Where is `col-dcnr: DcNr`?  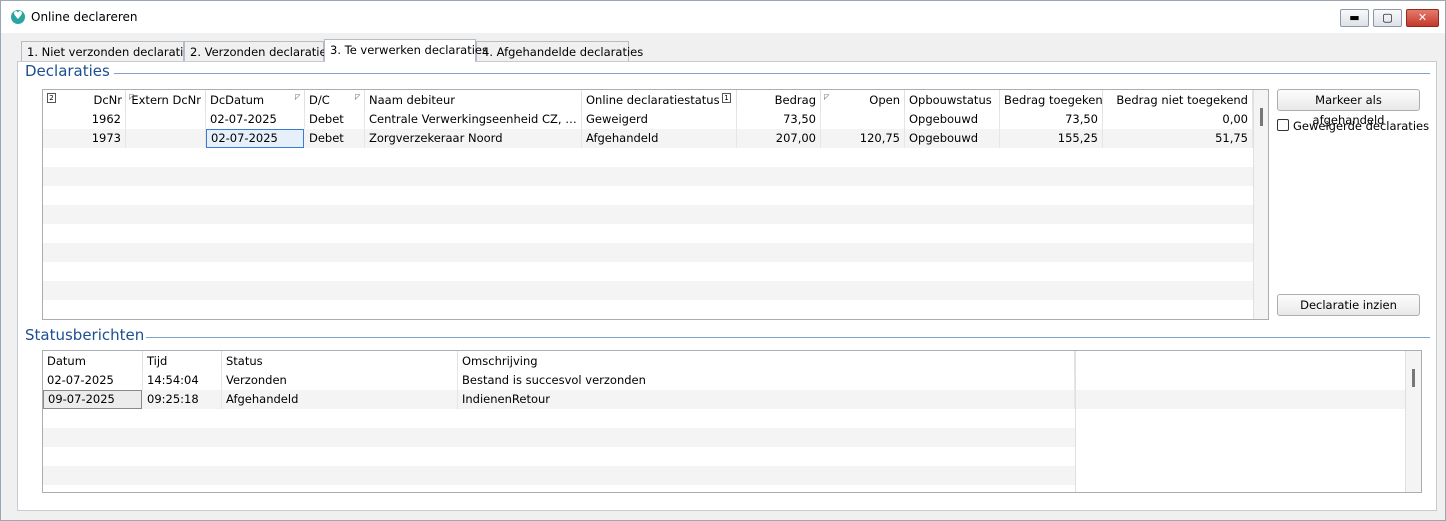 col-dcnr: DcNr is located at coordinates (84, 100).